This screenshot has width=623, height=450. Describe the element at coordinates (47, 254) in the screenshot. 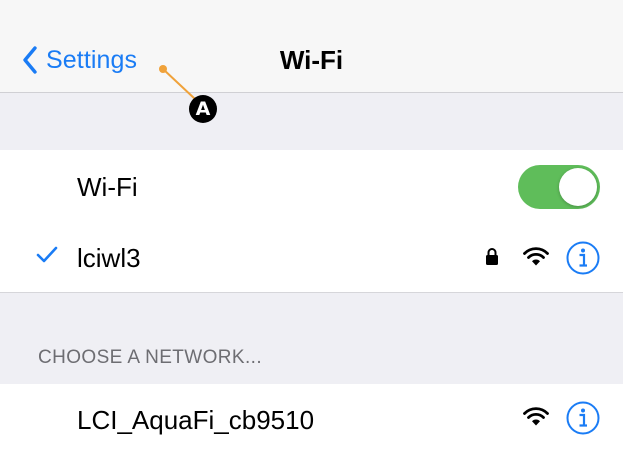

I see `checkmark-icon` at that location.